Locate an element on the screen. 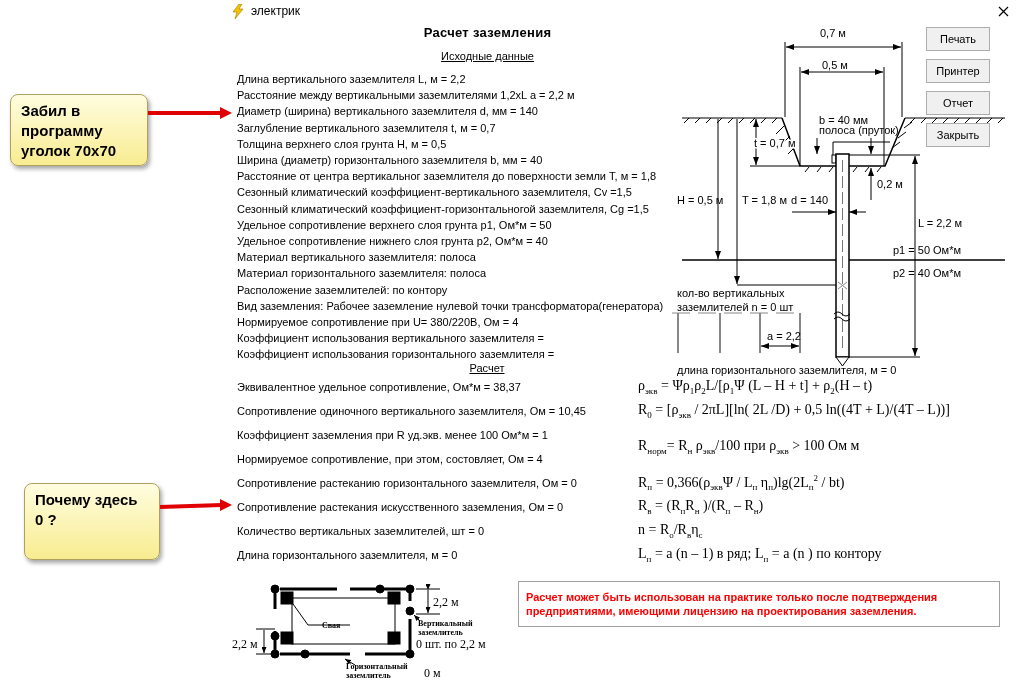  dimension-label: d = 140 is located at coordinates (809, 200).